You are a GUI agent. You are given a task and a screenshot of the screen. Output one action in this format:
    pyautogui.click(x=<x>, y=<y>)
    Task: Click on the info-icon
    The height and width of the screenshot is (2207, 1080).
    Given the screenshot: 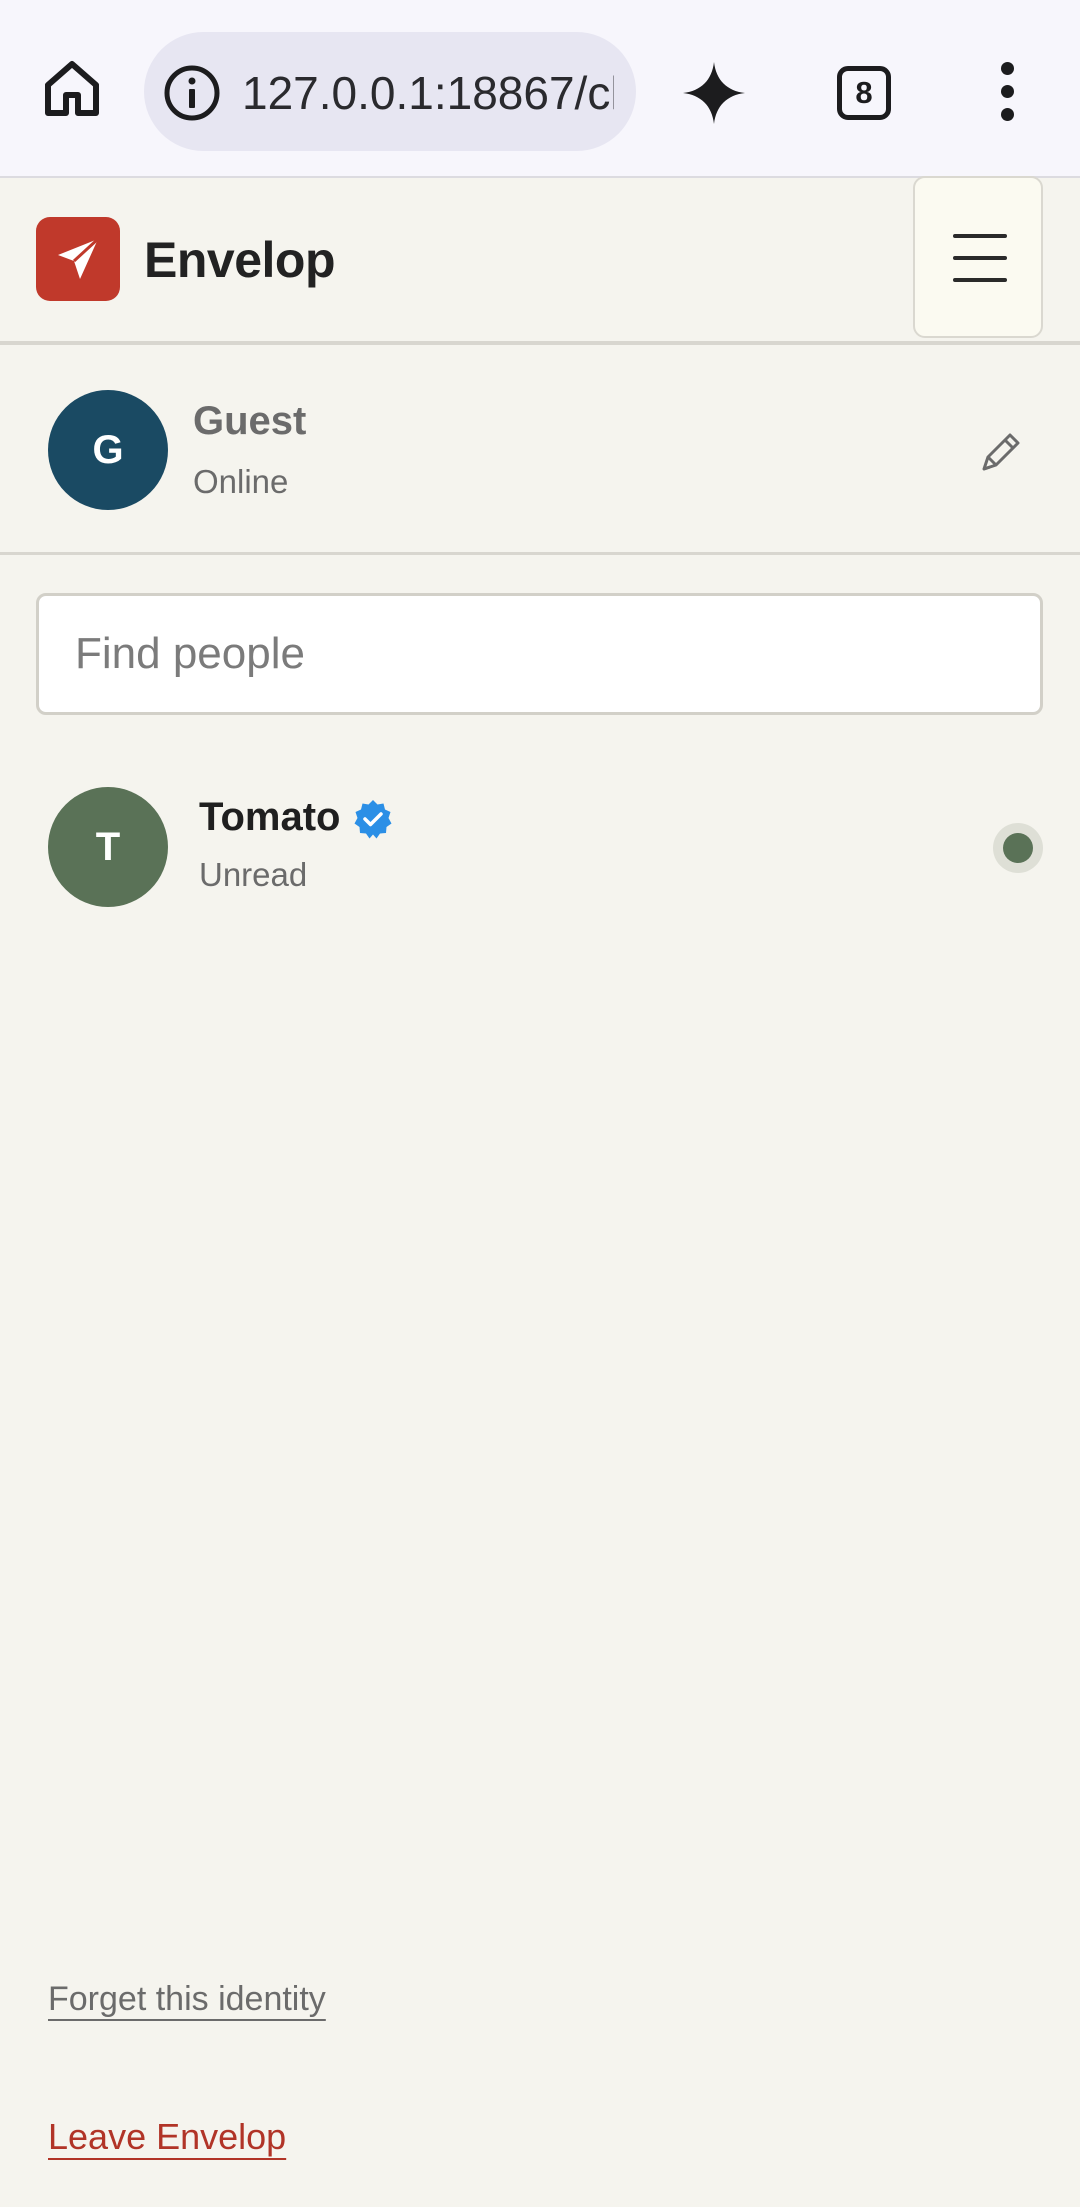 What is the action you would take?
    pyautogui.click(x=192, y=93)
    